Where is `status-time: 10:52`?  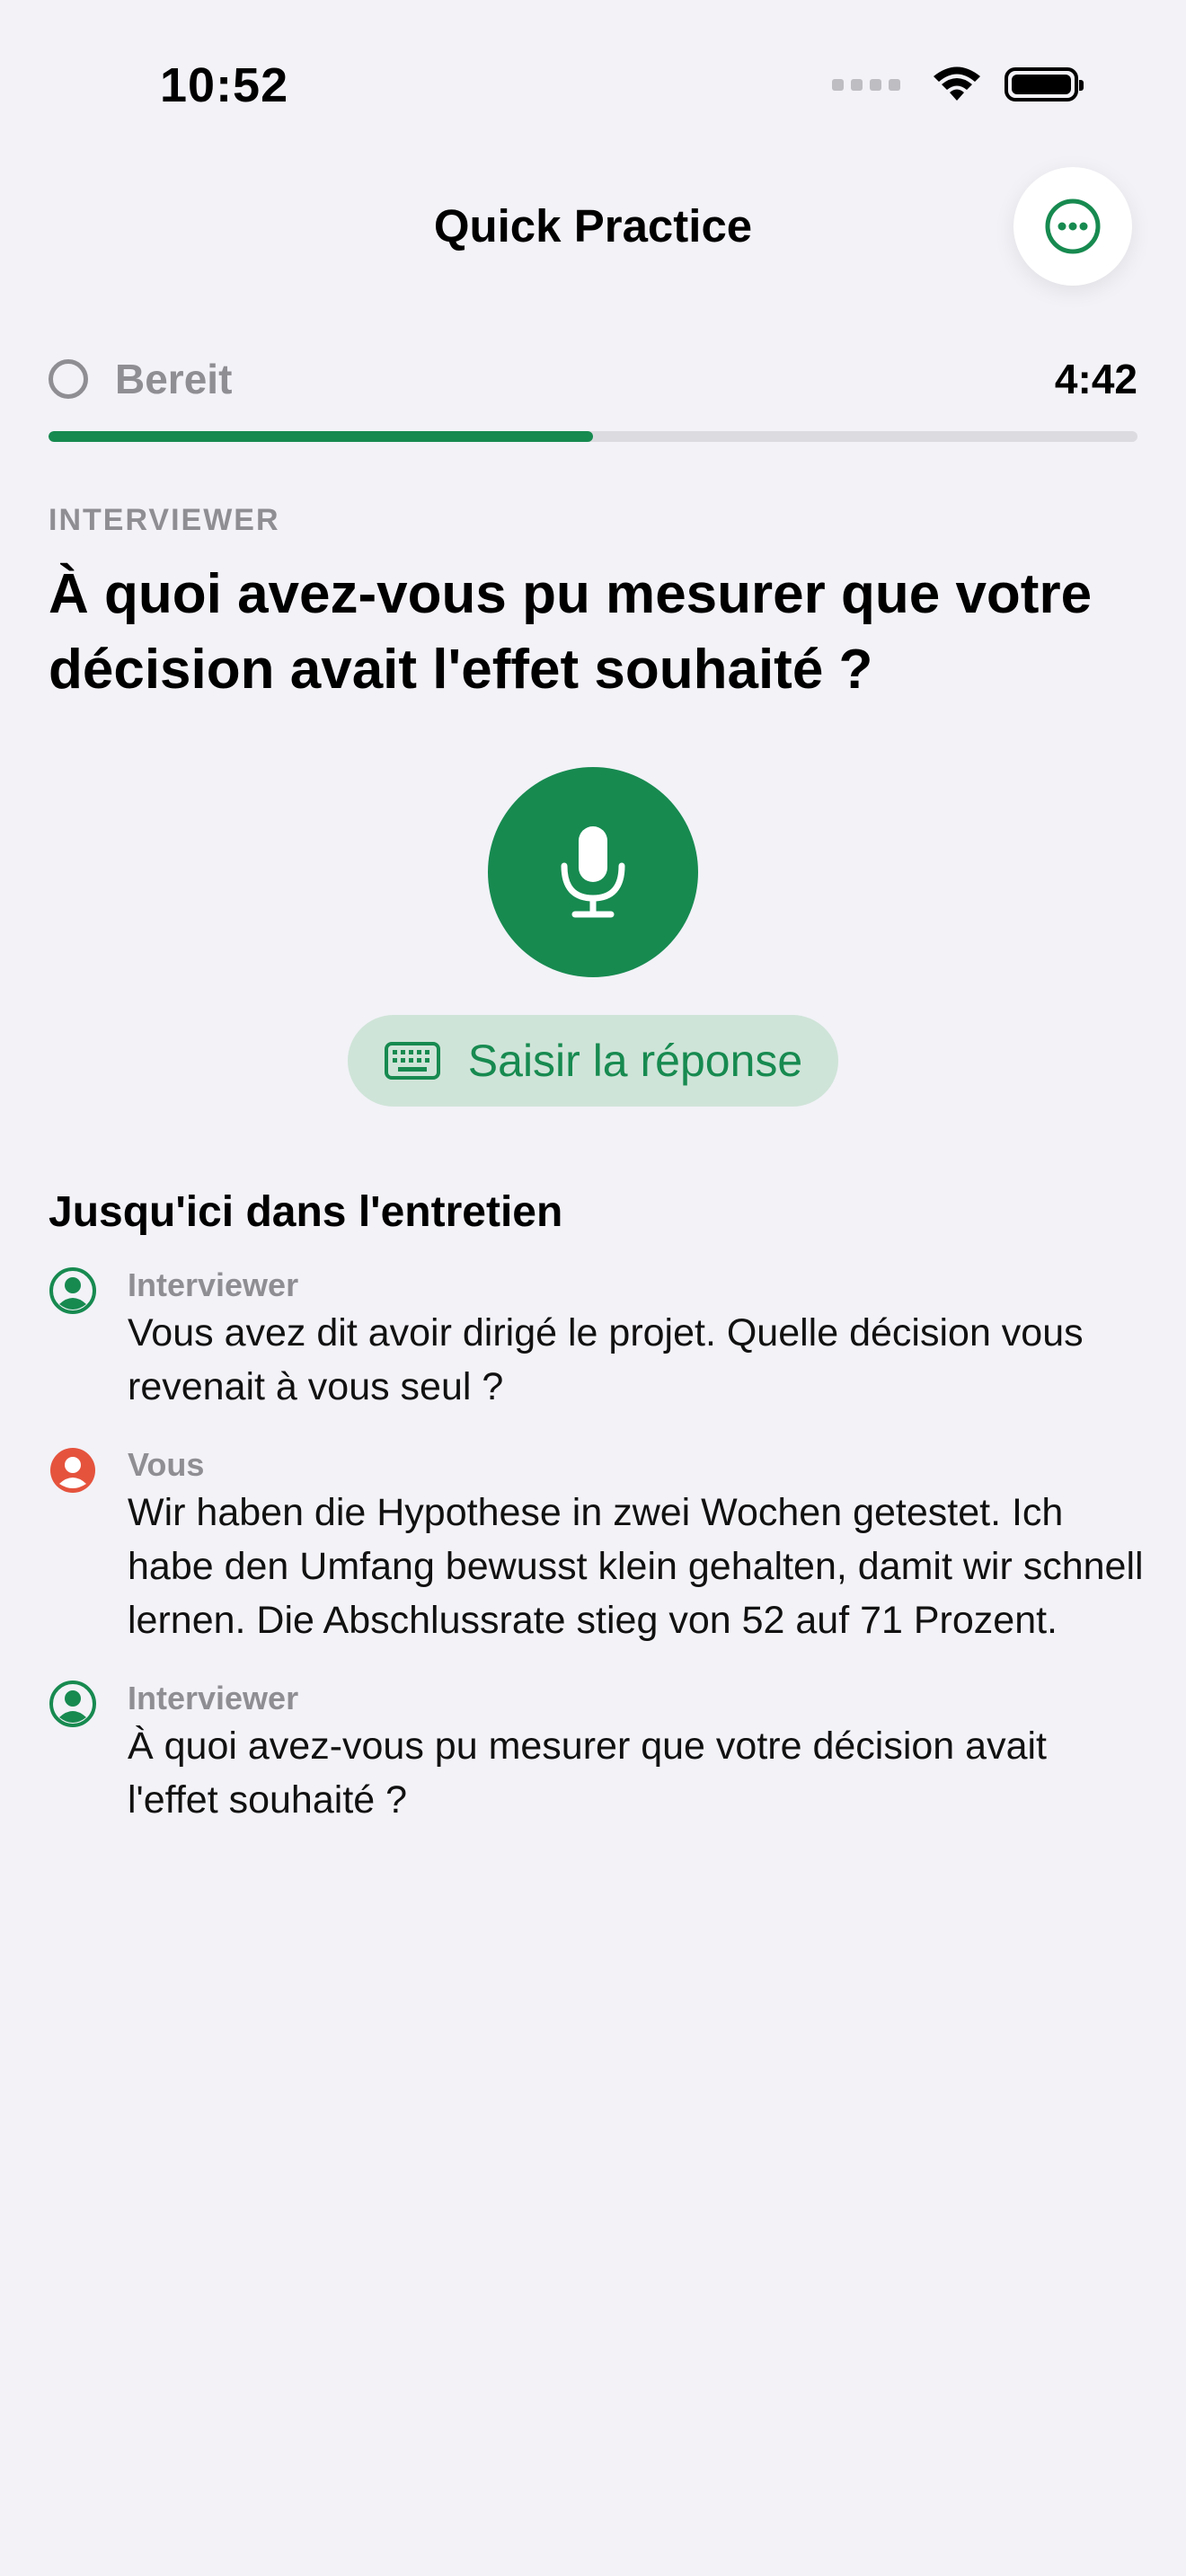
status-time: 10:52 is located at coordinates (224, 85).